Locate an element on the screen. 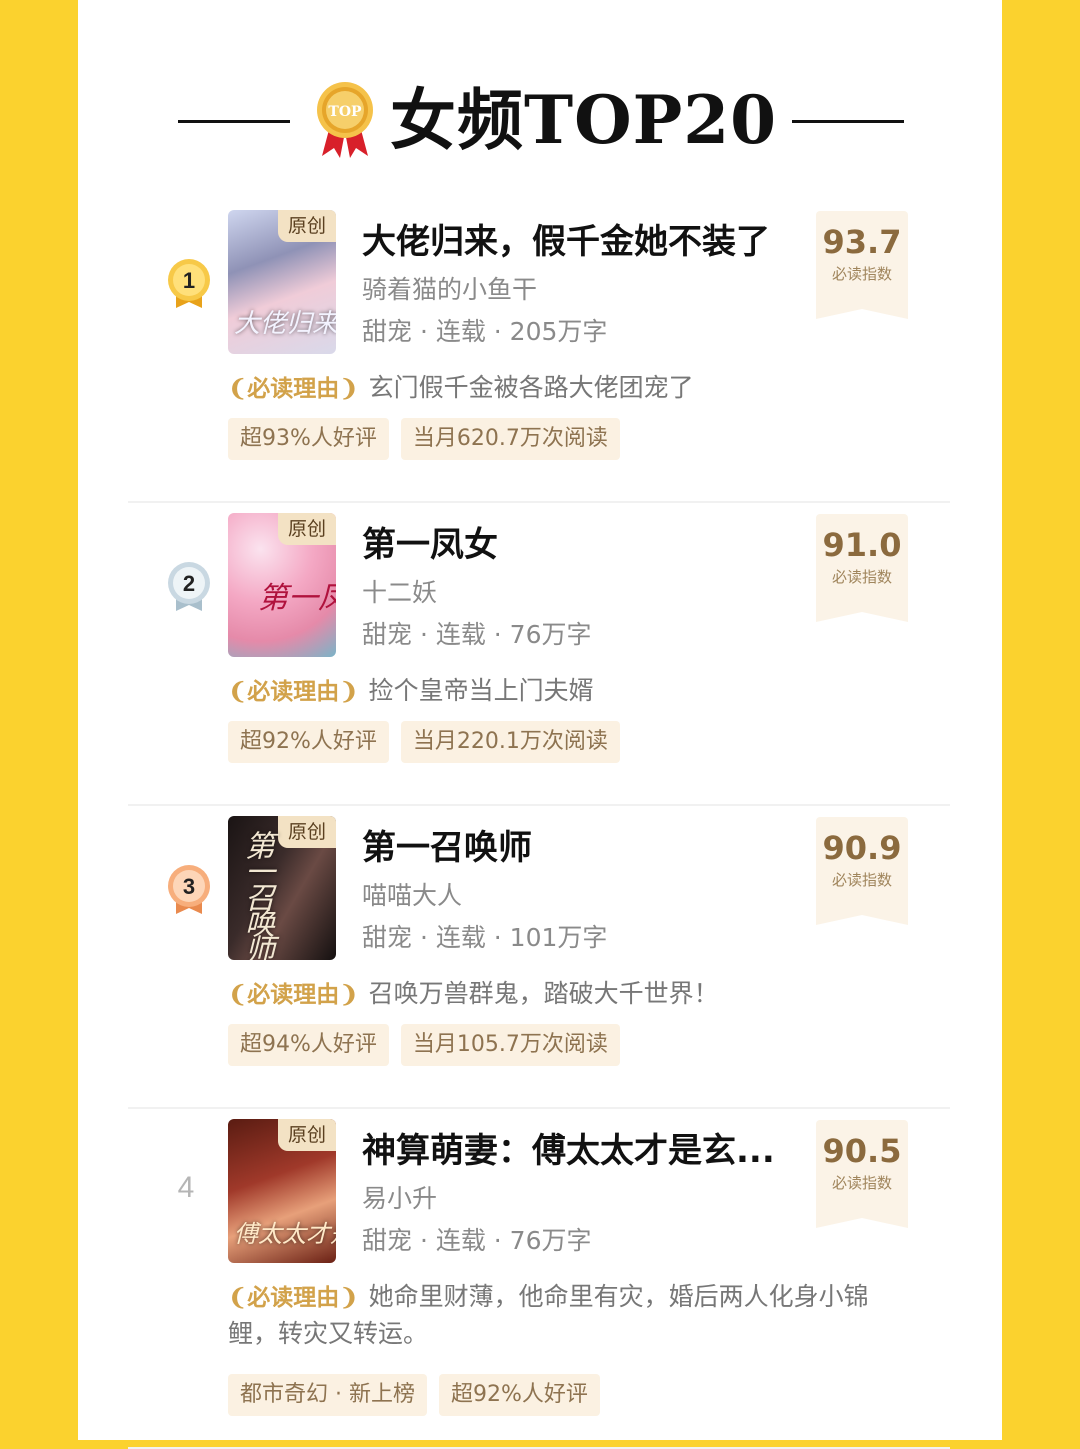 The height and width of the screenshot is (1449, 1080). svg-text: 2 is located at coordinates (189, 583).